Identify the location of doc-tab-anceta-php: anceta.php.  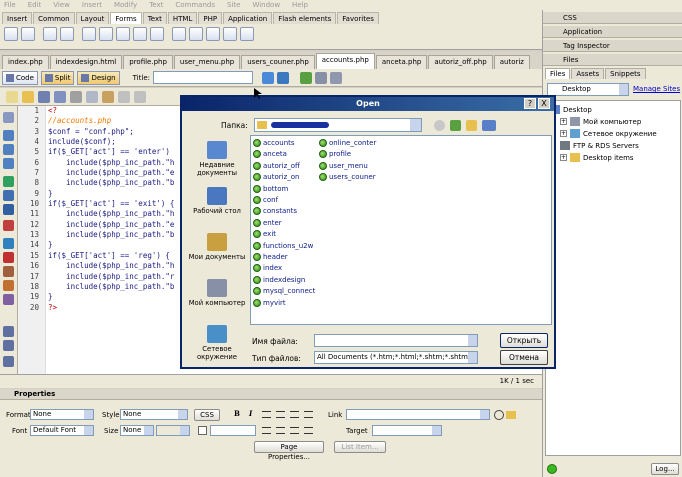
(401, 62).